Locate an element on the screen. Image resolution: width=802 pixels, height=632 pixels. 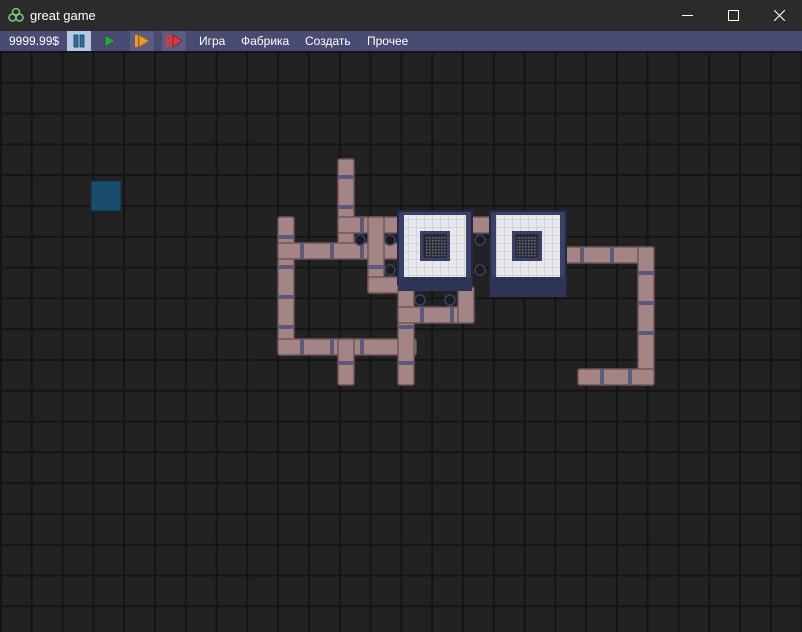
fastest-forward-button is located at coordinates (174, 41).